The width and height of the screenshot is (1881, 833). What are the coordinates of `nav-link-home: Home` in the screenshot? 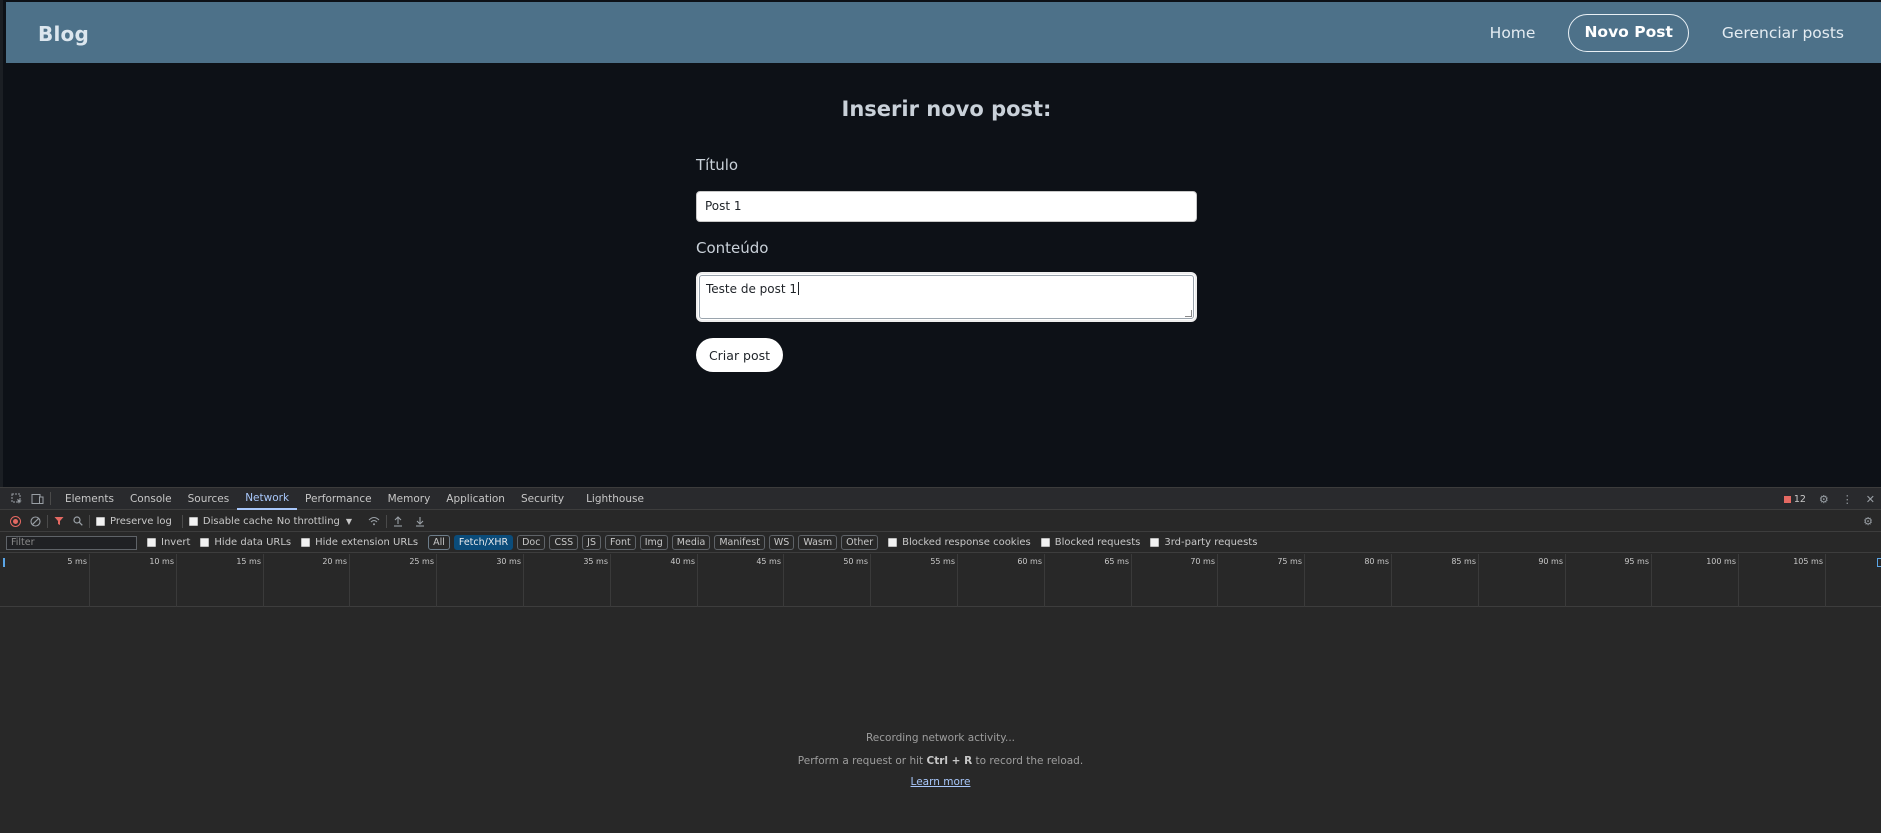 It's located at (1513, 33).